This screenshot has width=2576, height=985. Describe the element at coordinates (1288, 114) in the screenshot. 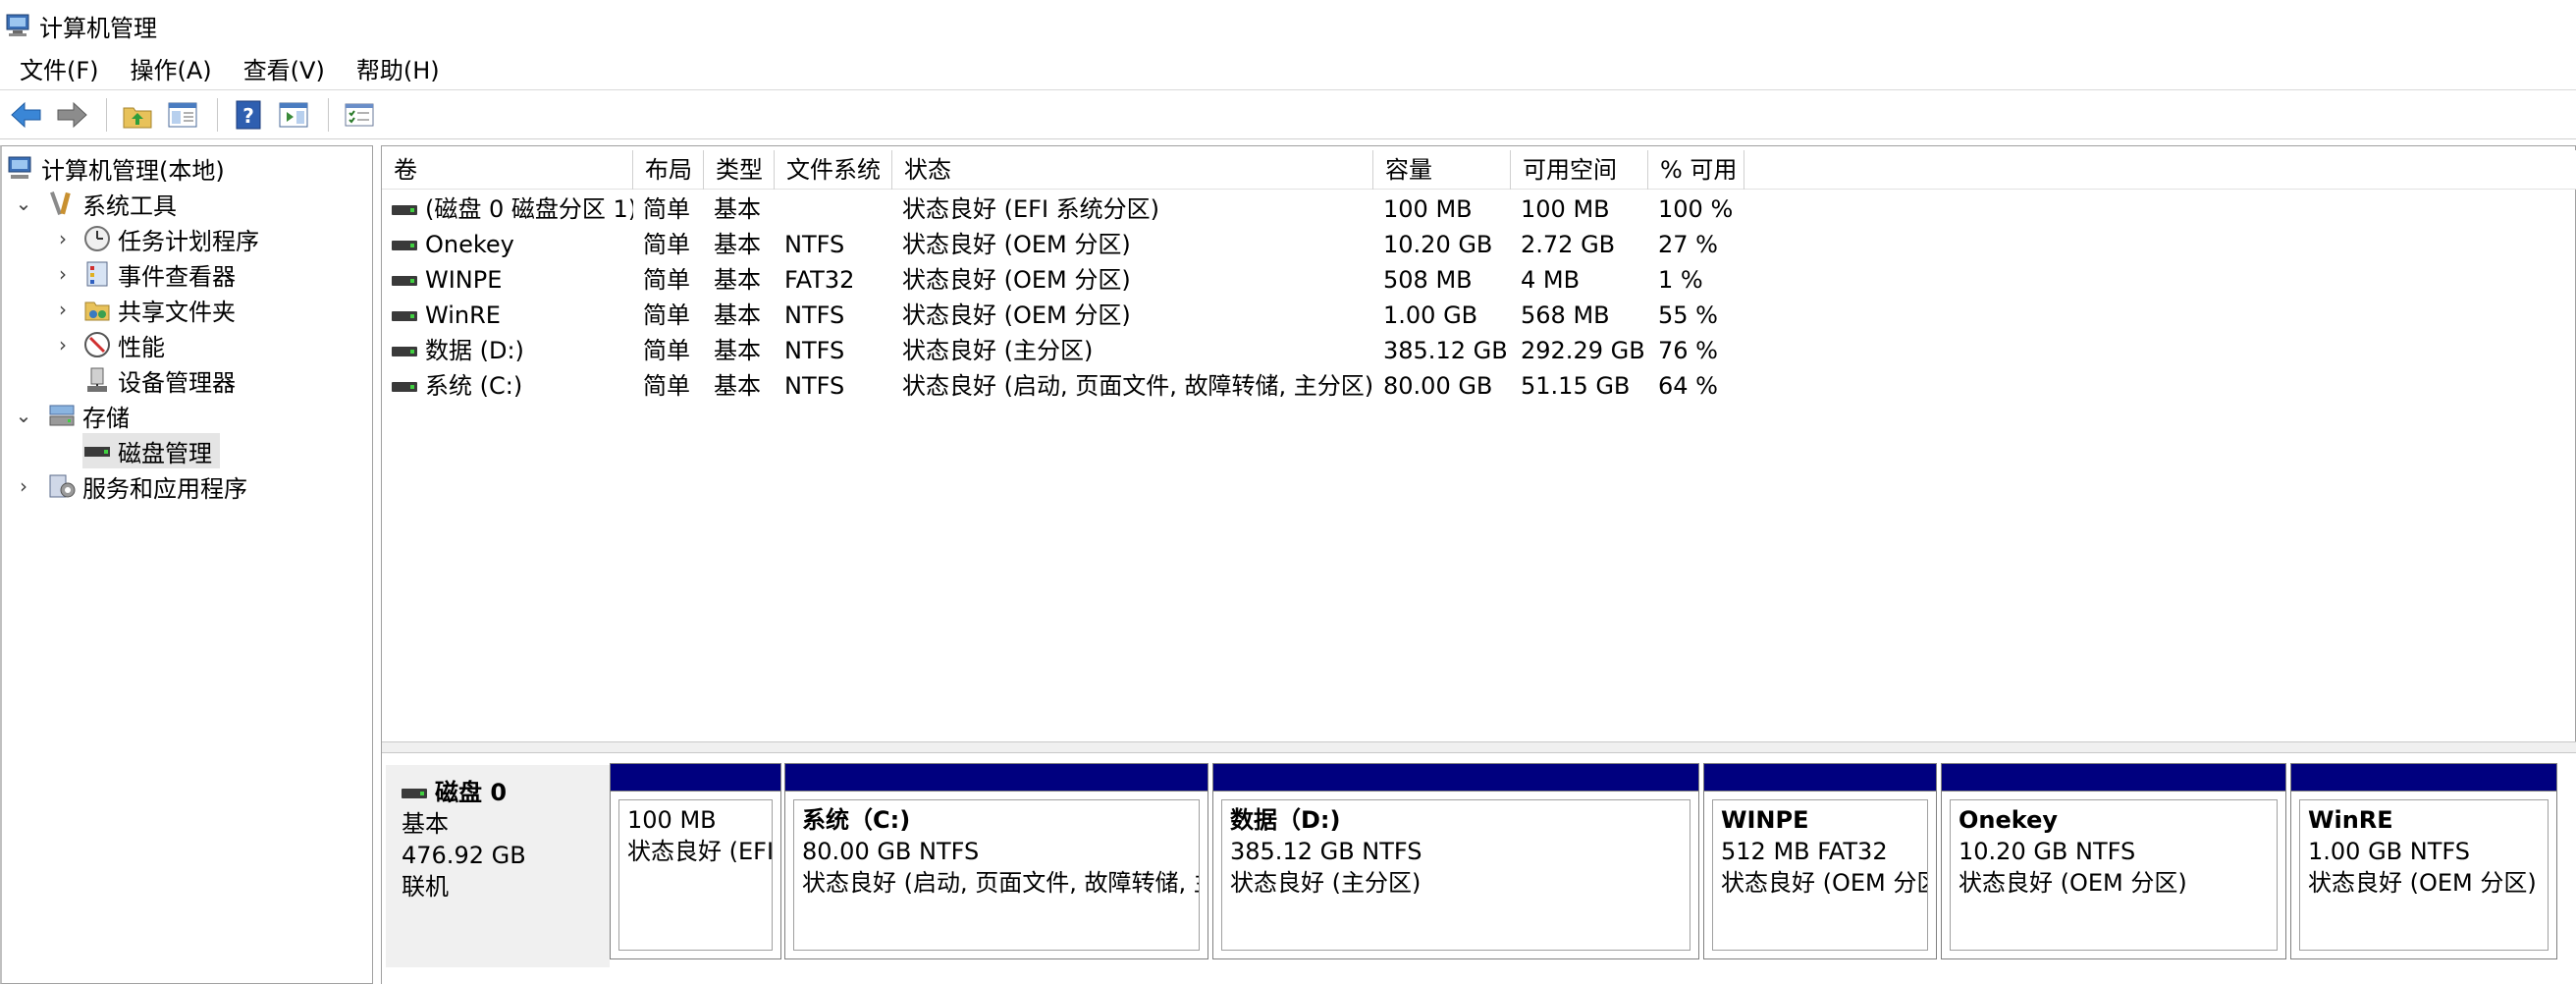

I see `toolbar: ?` at that location.